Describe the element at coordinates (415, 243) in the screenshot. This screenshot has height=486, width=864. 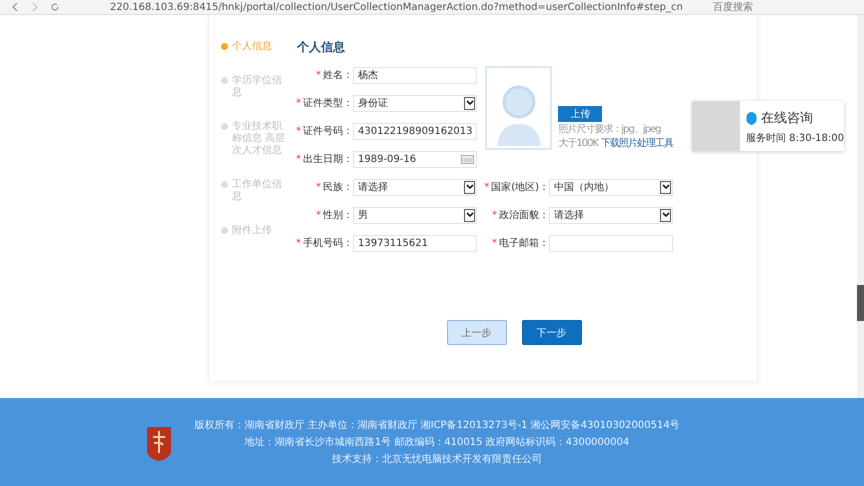
I see `input-field: 13973115621` at that location.